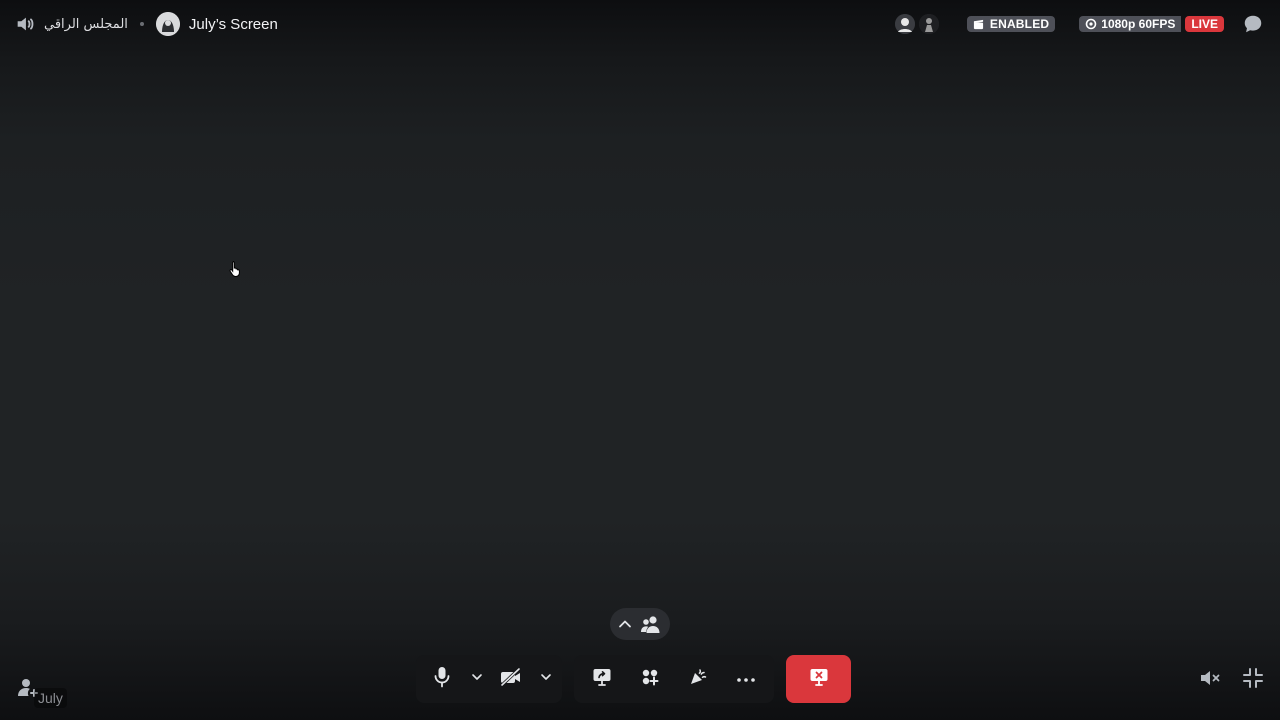  Describe the element at coordinates (1091, 24) in the screenshot. I see `eye-icon` at that location.